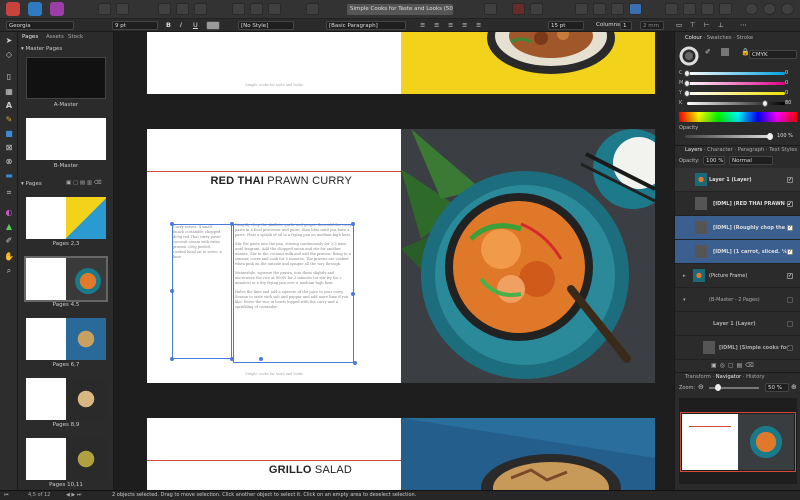 The image size is (800, 500). What do you see at coordinates (478, 25) in the screenshot?
I see `justify-all-icon: ≡` at bounding box center [478, 25].